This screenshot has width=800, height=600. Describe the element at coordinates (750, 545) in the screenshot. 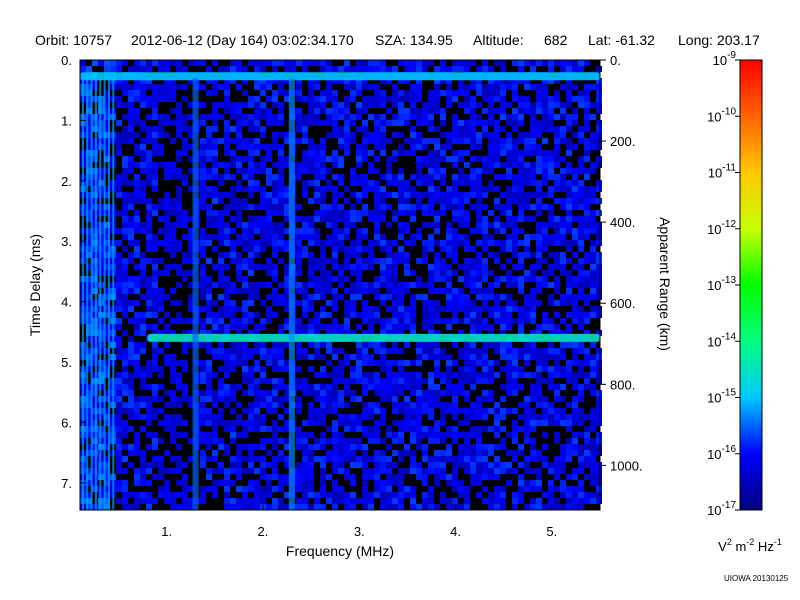

I see `colorbar-units-label: V2 m-2 Hz-1` at that location.